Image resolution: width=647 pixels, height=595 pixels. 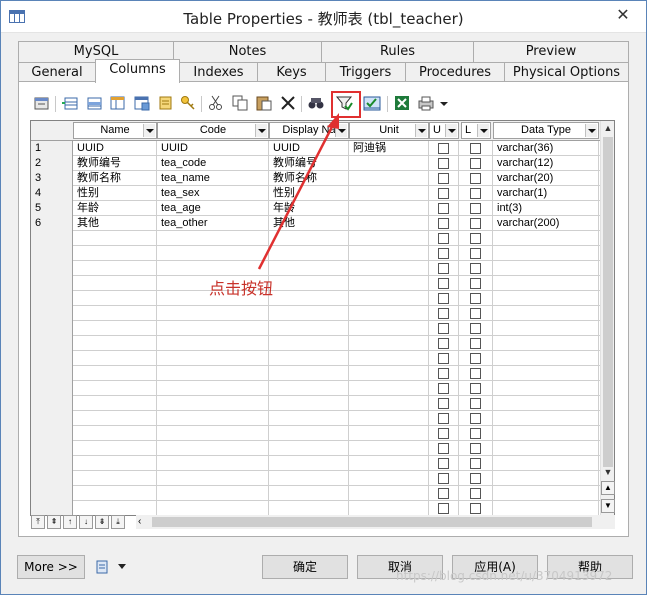 What do you see at coordinates (51, 567) in the screenshot?
I see `more-button: More >>` at bounding box center [51, 567].